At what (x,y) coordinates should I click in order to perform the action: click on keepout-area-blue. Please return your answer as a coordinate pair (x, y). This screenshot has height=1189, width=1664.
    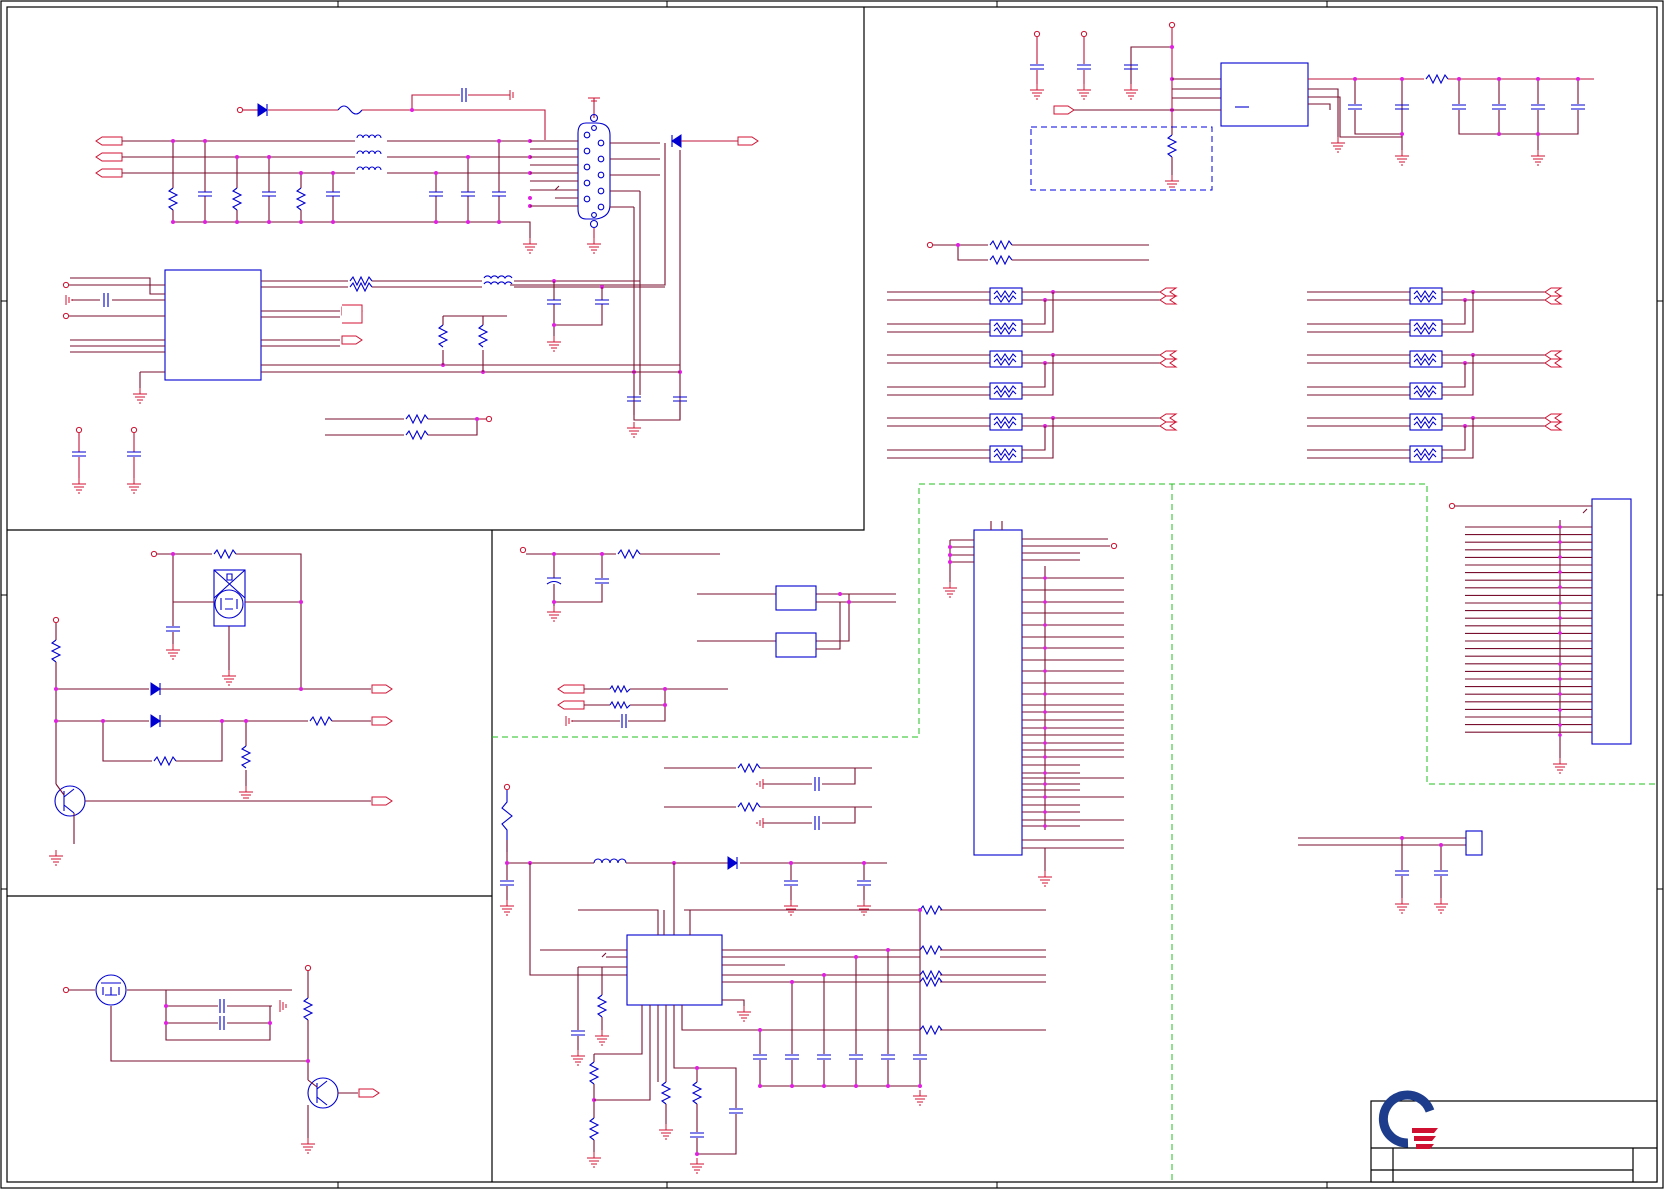
    Looking at the image, I should click on (1121, 158).